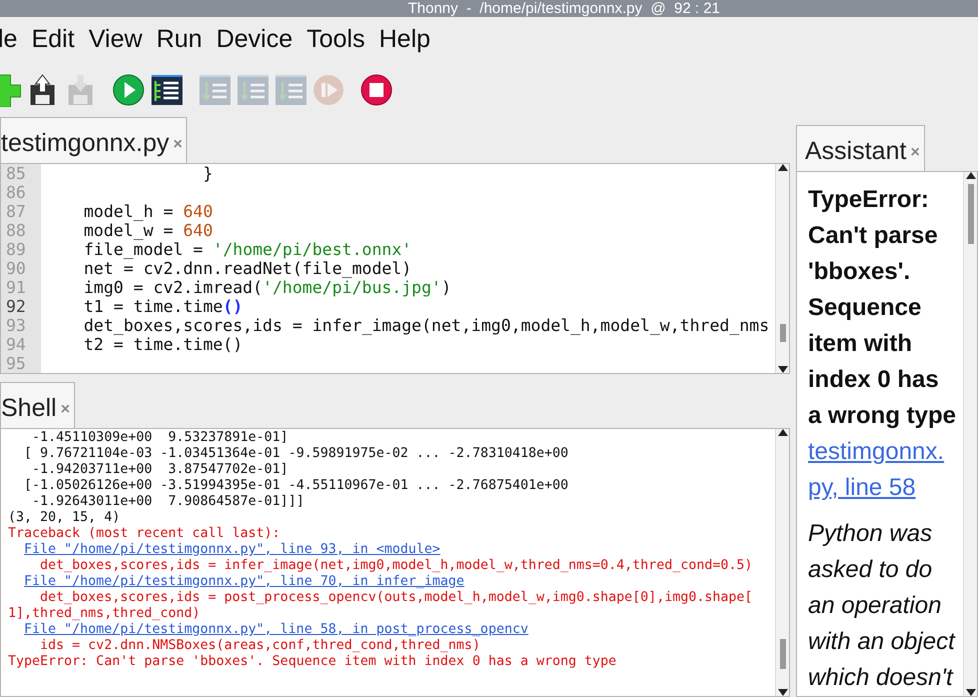 The width and height of the screenshot is (978, 697). Describe the element at coordinates (564, 8) in the screenshot. I see `window-title: Thonny - /home/pi/testimgonnx.py @ 92 : 21` at that location.